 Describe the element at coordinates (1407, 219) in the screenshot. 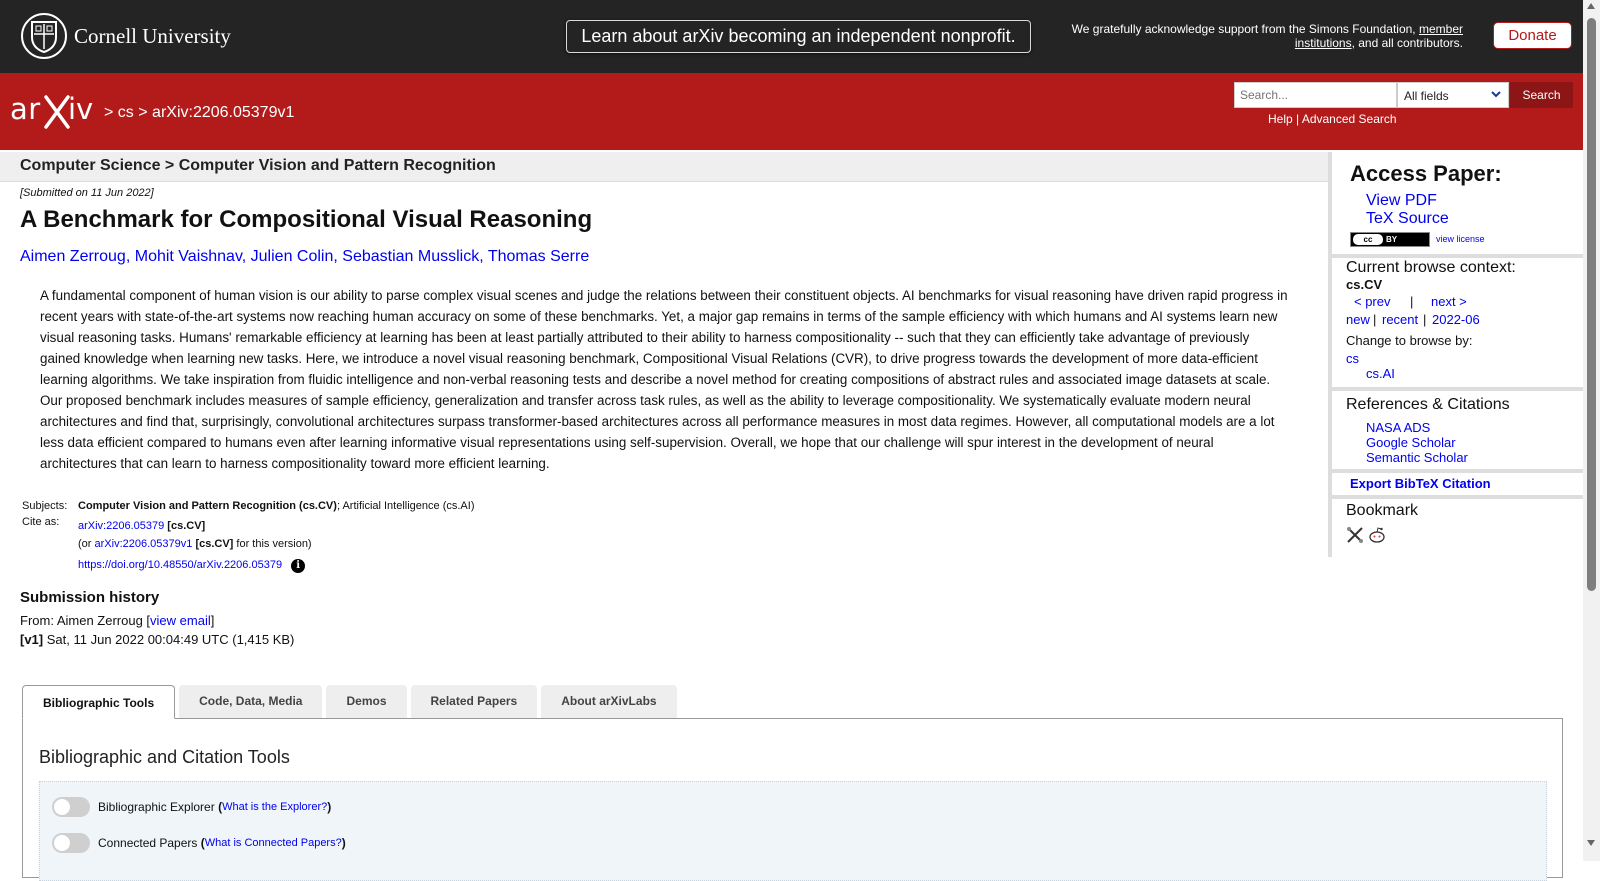

I see `tex-source-link: TeX Source` at that location.